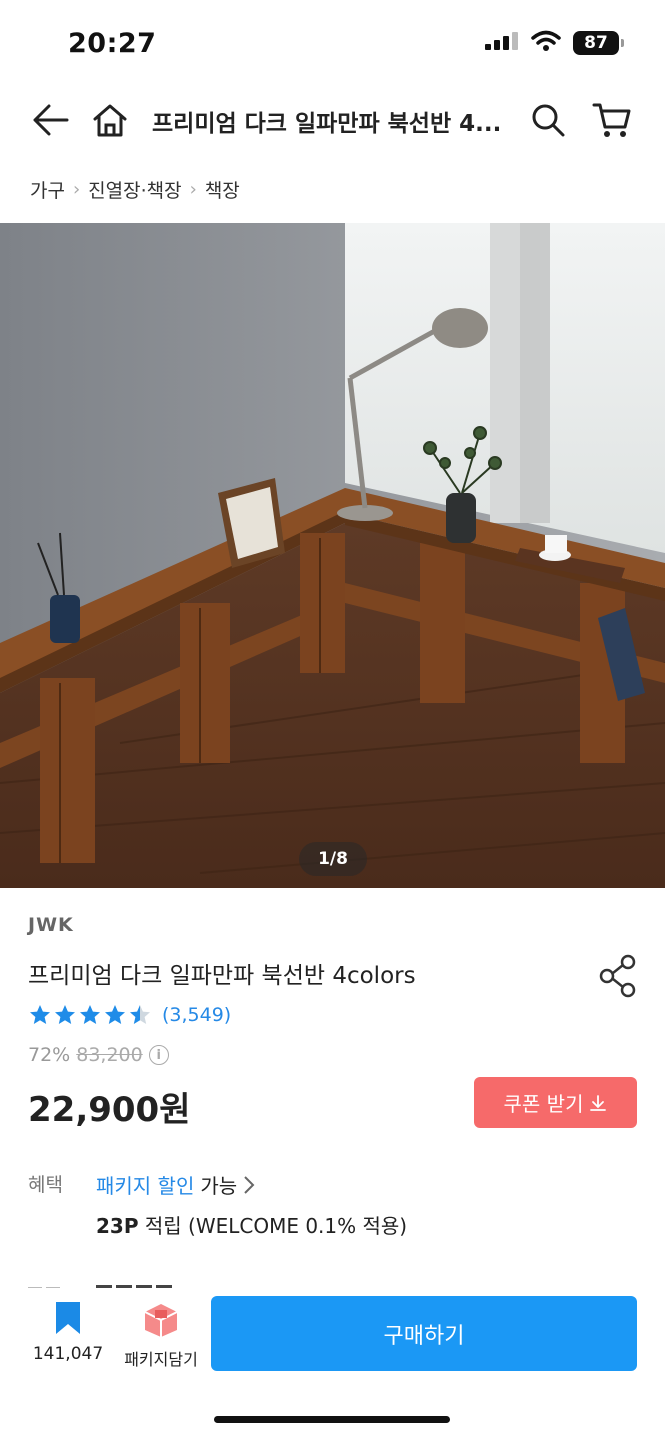 This screenshot has height=1440, width=665. Describe the element at coordinates (68, 1354) in the screenshot. I see `wishlist-count: 141,047` at that location.